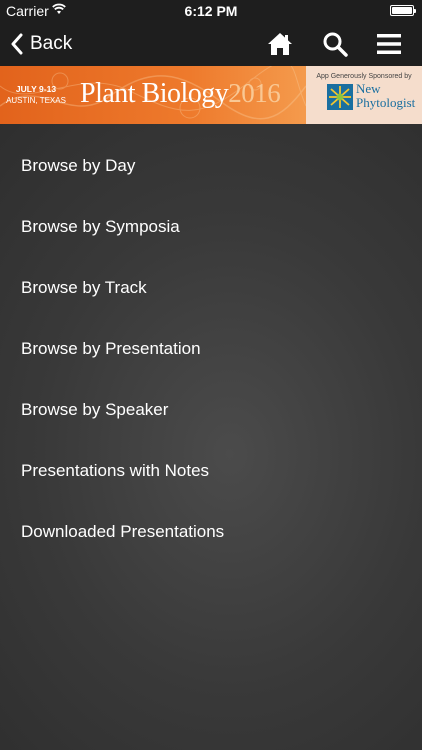 This screenshot has height=750, width=422. What do you see at coordinates (211, 44) in the screenshot?
I see `navigation-bar: Back` at bounding box center [211, 44].